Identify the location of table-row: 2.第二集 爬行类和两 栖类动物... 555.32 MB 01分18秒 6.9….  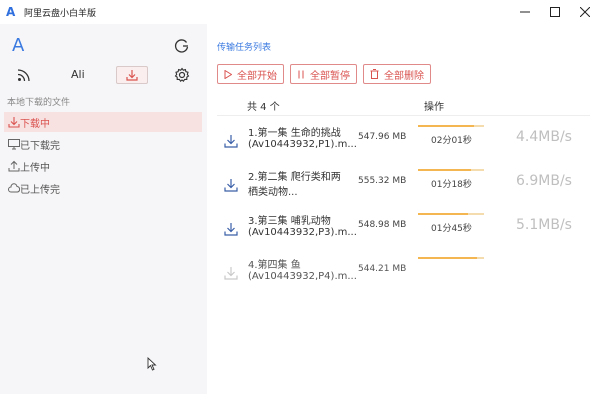
(403, 184).